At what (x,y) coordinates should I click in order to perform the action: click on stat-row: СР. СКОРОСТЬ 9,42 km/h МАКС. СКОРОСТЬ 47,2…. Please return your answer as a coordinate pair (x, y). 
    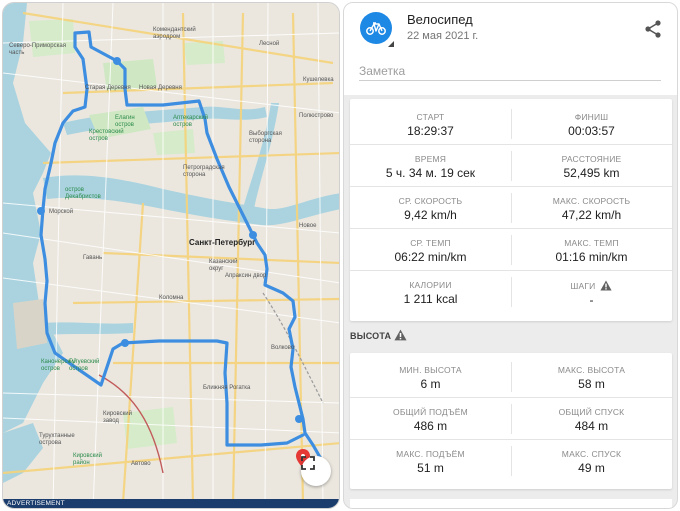
    Looking at the image, I should click on (511, 208).